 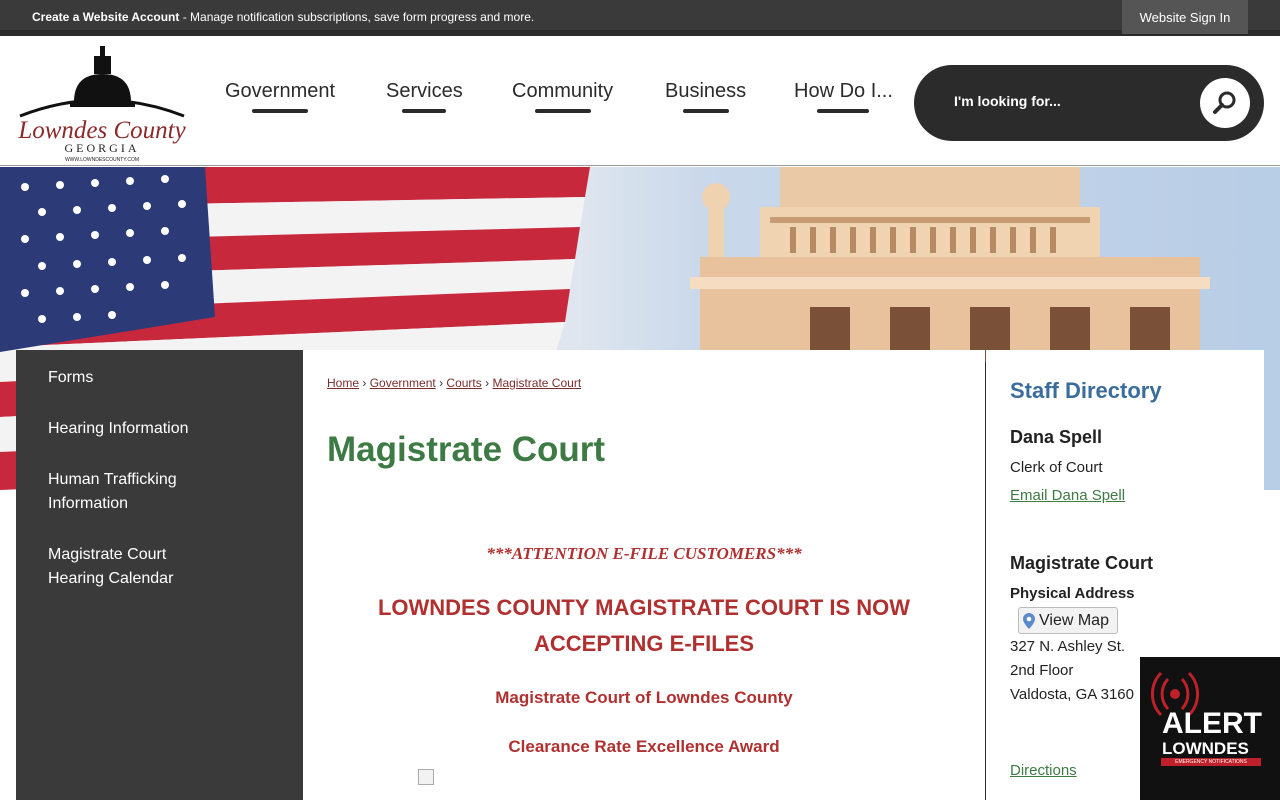 What do you see at coordinates (705, 111) in the screenshot?
I see `nav-business-underline` at bounding box center [705, 111].